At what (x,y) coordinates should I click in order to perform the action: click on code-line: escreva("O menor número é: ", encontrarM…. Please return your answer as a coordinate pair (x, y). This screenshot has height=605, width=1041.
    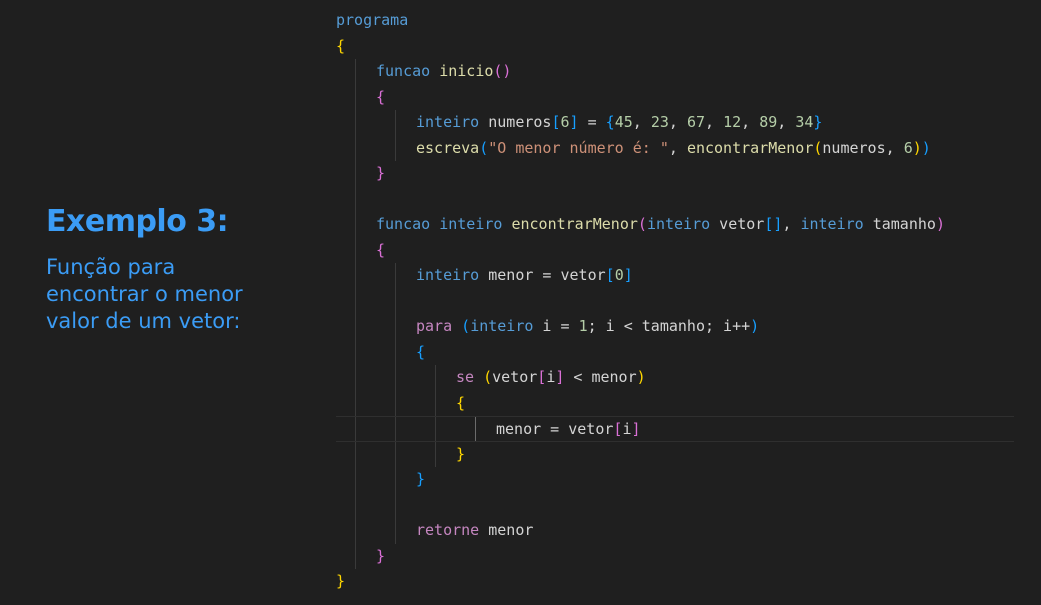
    Looking at the image, I should click on (688, 148).